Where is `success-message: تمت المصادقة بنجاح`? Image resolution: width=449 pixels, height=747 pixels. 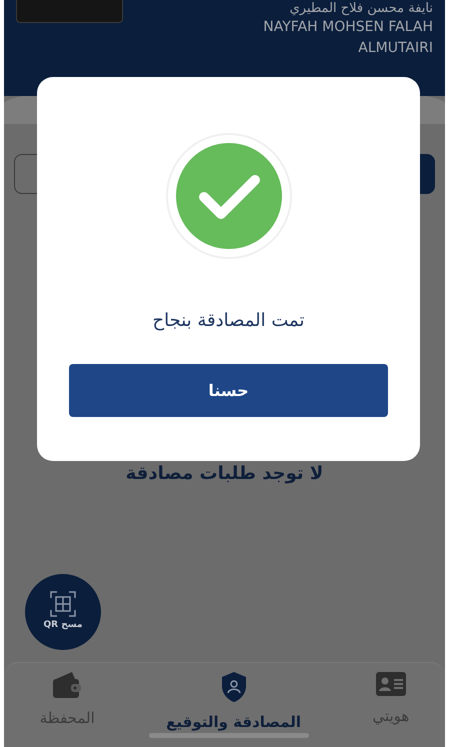 success-message: تمت المصادقة بنجاح is located at coordinates (228, 321).